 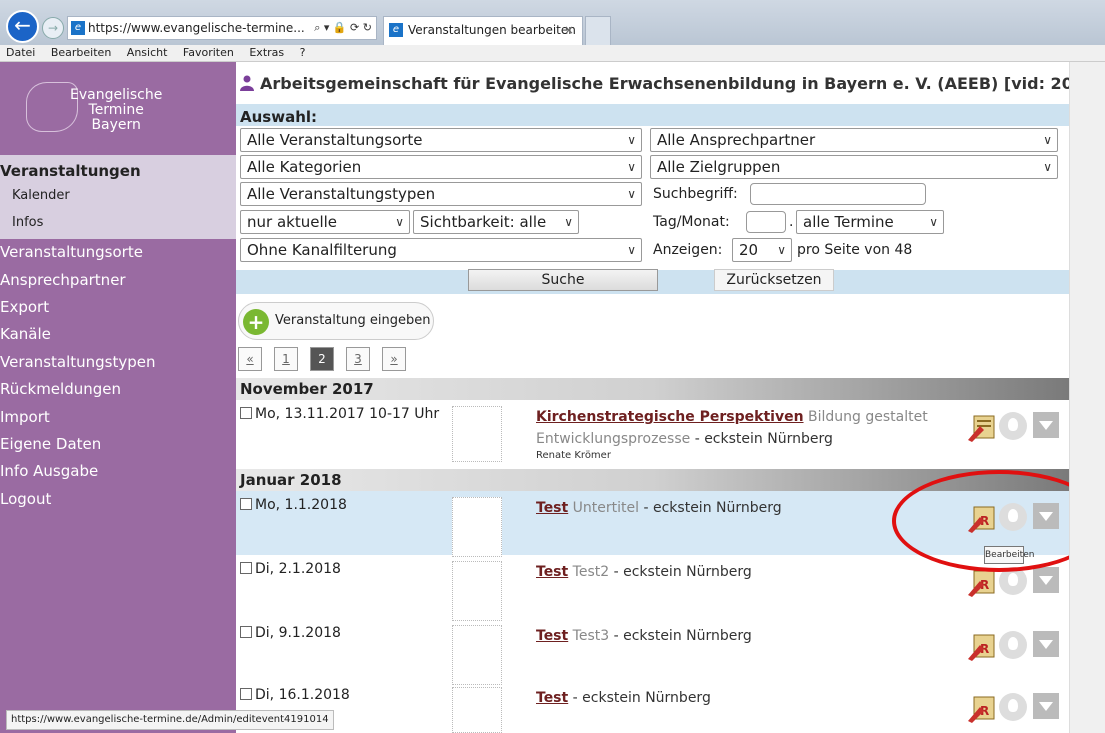 What do you see at coordinates (569, 30) in the screenshot?
I see `close-icon: ×` at bounding box center [569, 30].